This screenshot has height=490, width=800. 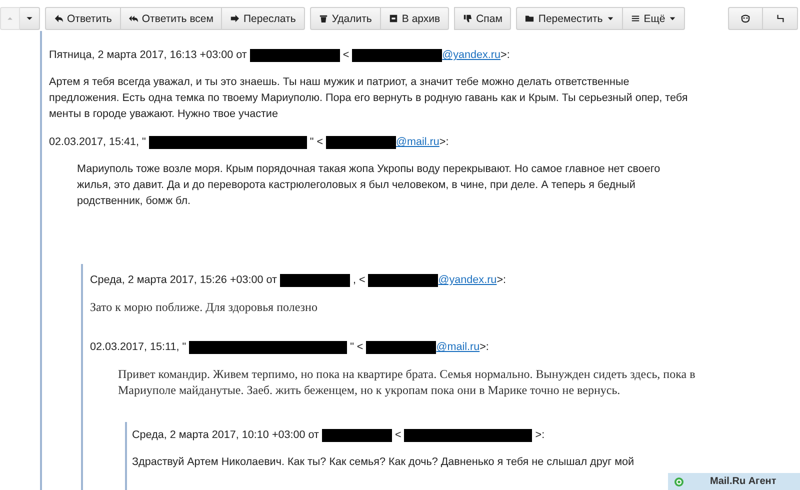 What do you see at coordinates (654, 18) in the screenshot?
I see `toolbar-button: Ещё` at bounding box center [654, 18].